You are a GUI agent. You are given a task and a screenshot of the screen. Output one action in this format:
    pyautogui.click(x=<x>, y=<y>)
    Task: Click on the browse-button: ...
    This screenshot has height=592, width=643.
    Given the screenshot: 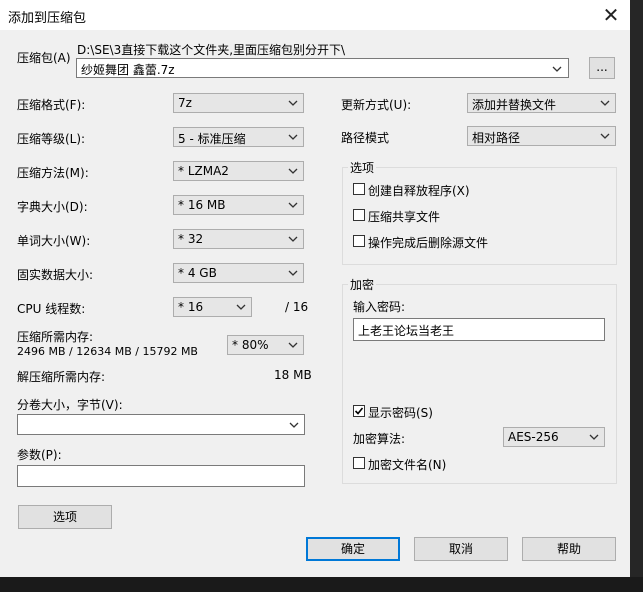 What is the action you would take?
    pyautogui.click(x=602, y=68)
    